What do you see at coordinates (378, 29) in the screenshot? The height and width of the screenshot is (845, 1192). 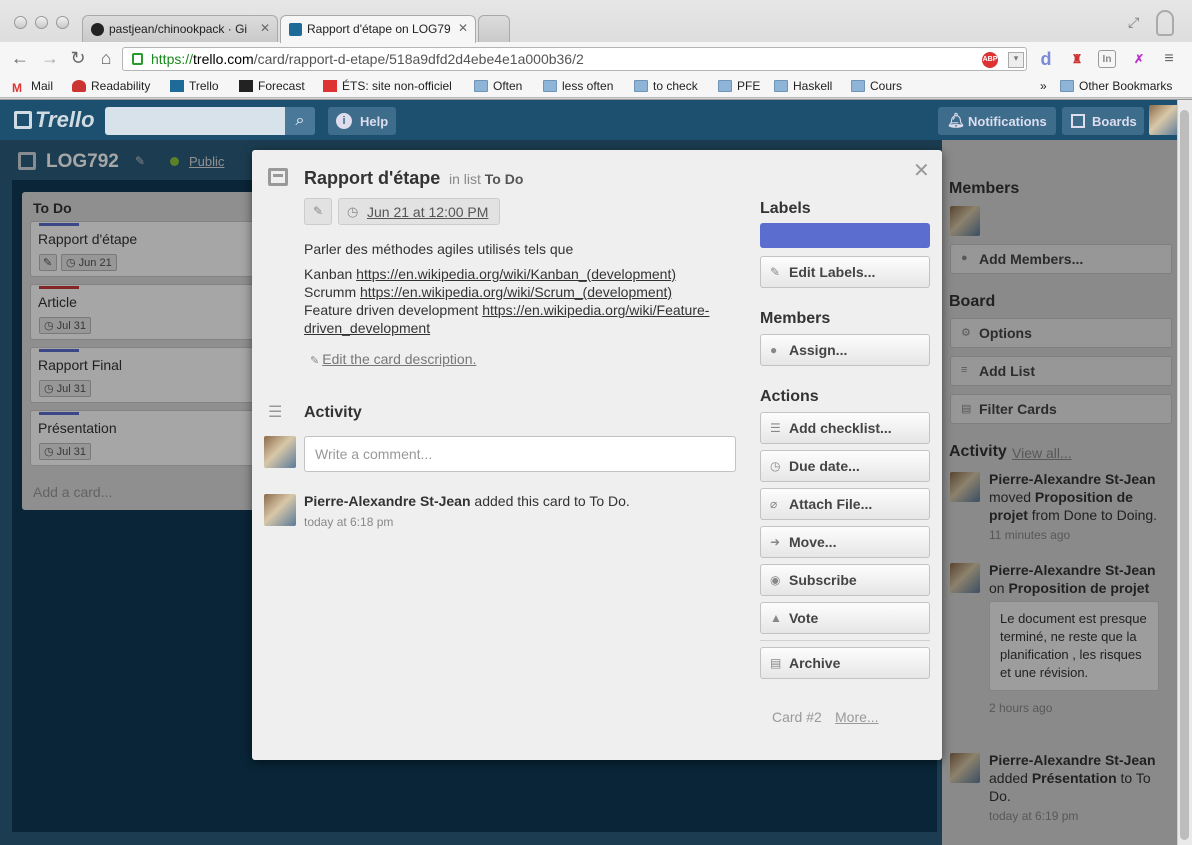 I see `browser-tab-trello: Rapport d'étape on LOG79 ✕` at bounding box center [378, 29].